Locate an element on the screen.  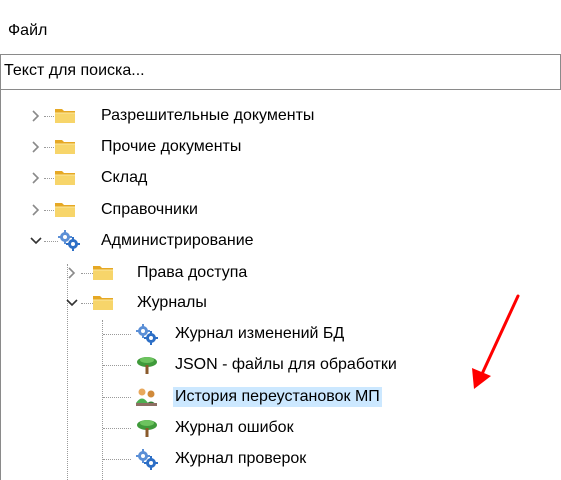
menu-bar: Файл is located at coordinates (280, 27).